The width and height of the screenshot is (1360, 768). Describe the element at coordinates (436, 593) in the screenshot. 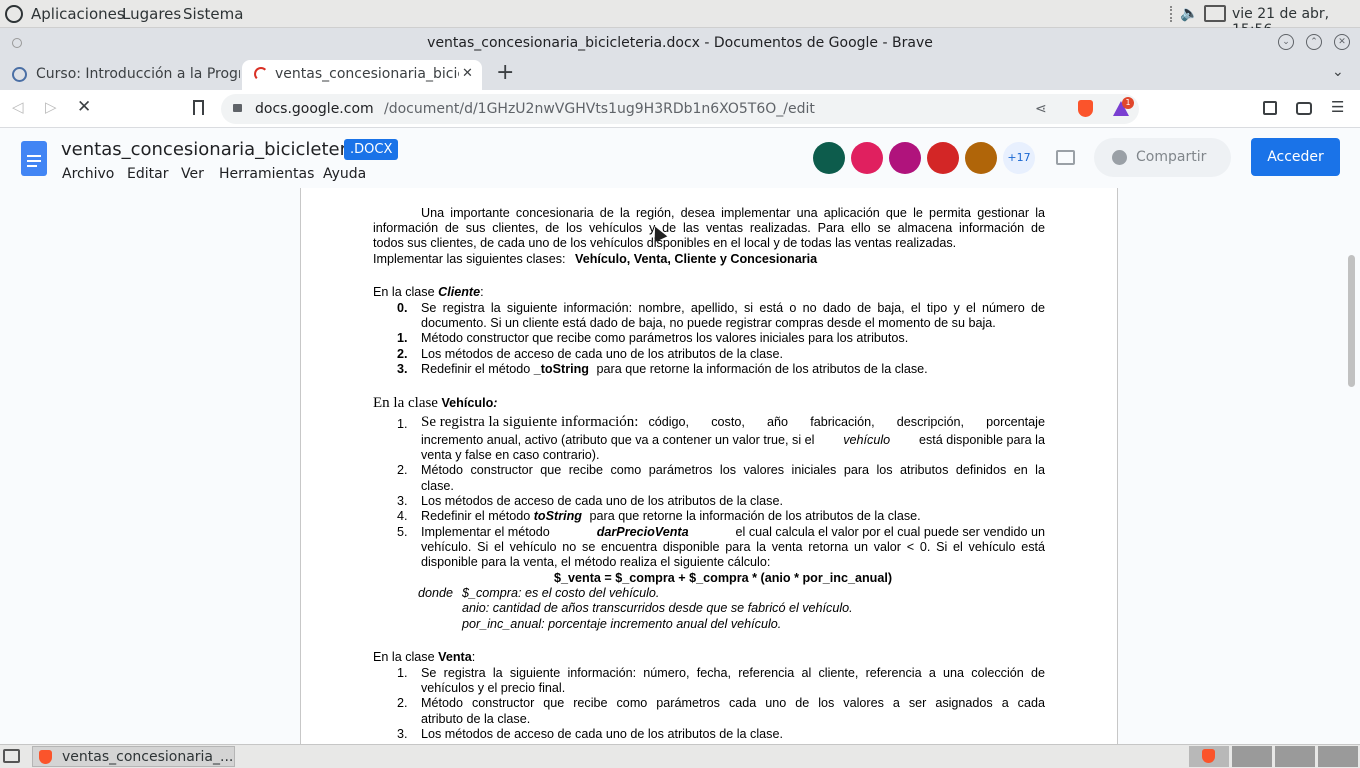

I see `donde-label: donde` at that location.